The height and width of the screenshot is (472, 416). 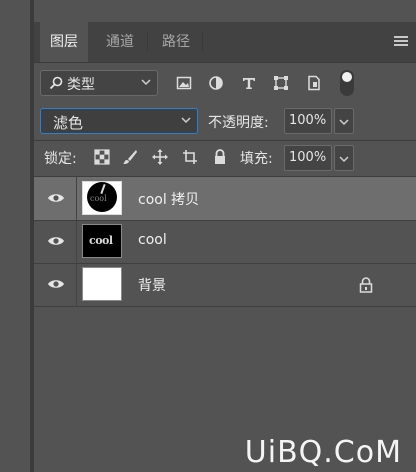 What do you see at coordinates (314, 83) in the screenshot?
I see `smart-object-filter-icon` at bounding box center [314, 83].